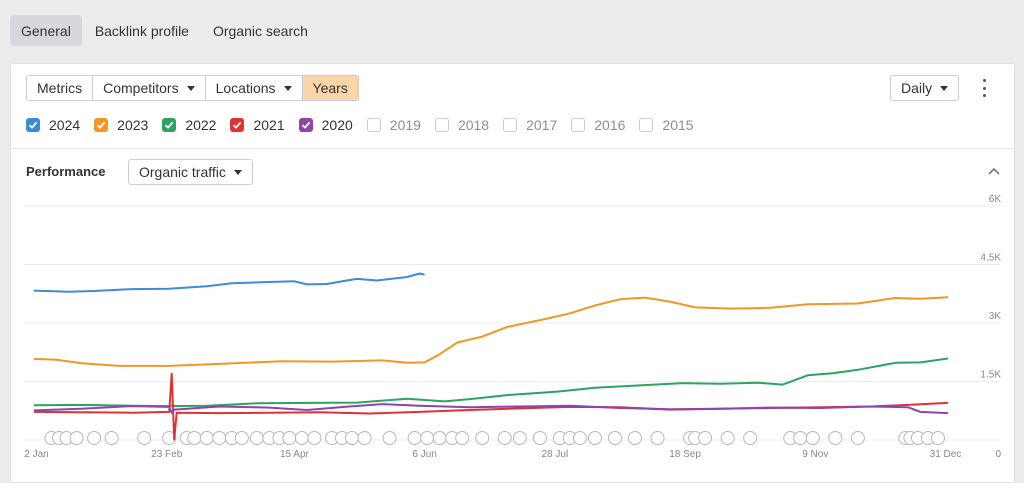 This screenshot has height=483, width=1024. Describe the element at coordinates (946, 454) in the screenshot. I see `x-tick-label: 31 Dec` at that location.